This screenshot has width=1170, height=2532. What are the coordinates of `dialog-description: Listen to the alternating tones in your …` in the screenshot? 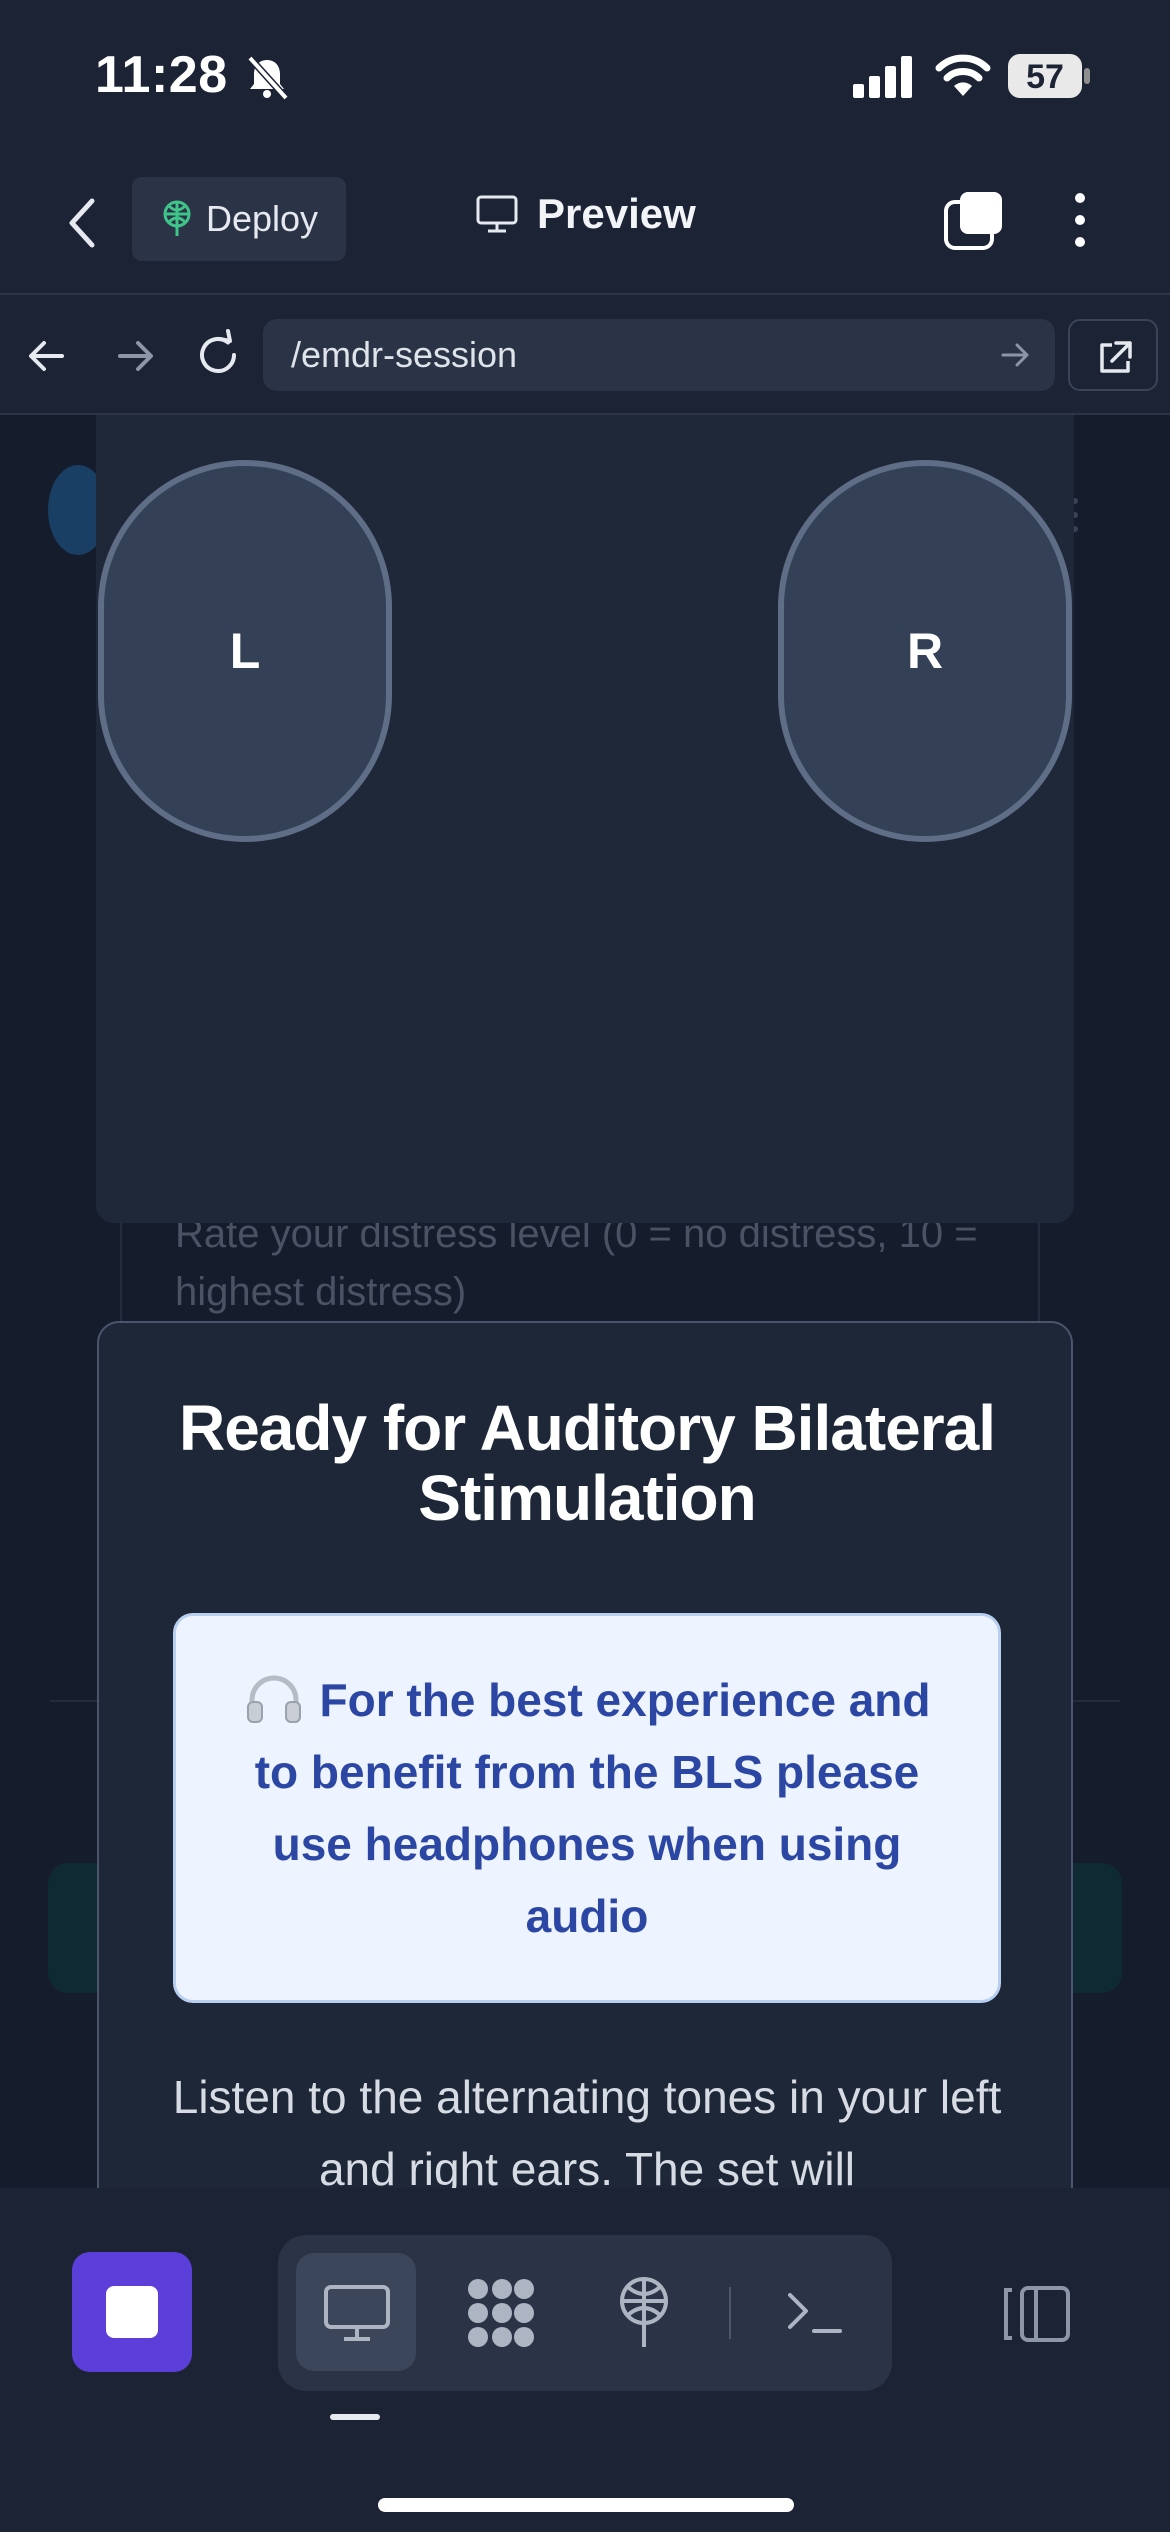 It's located at (587, 2129).